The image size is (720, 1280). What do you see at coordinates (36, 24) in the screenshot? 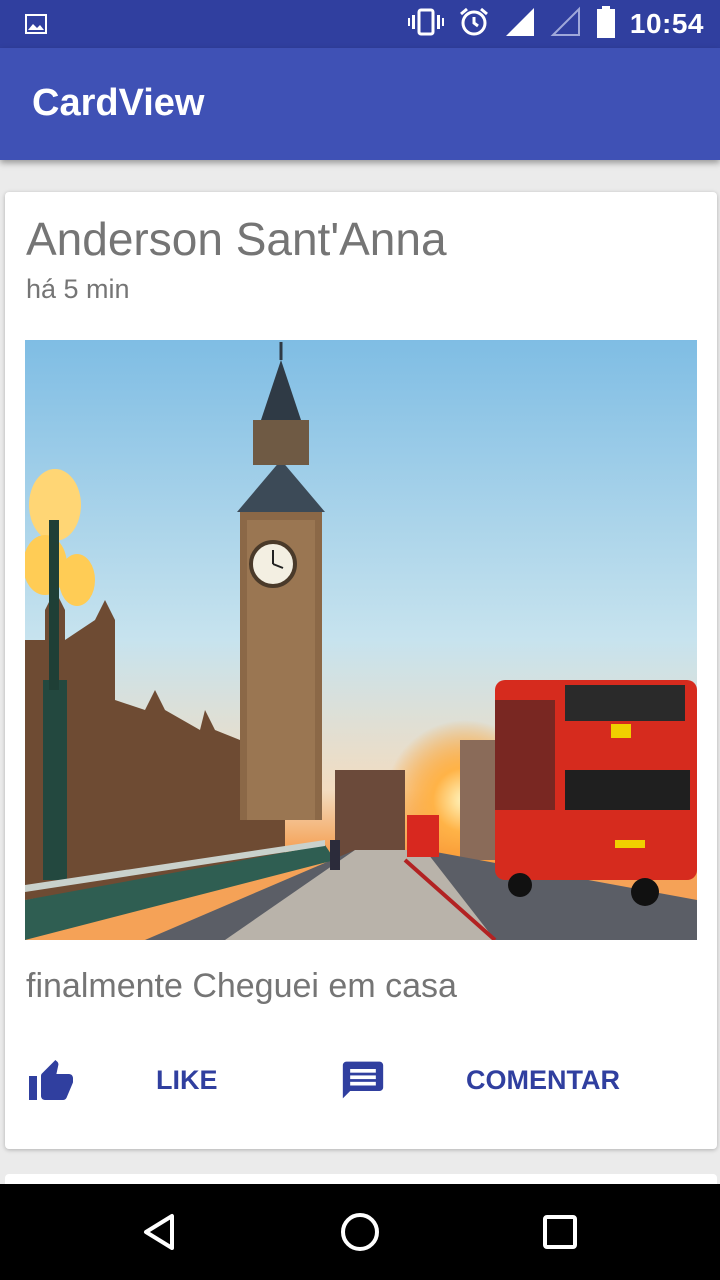
I see `image-notification-icon` at bounding box center [36, 24].